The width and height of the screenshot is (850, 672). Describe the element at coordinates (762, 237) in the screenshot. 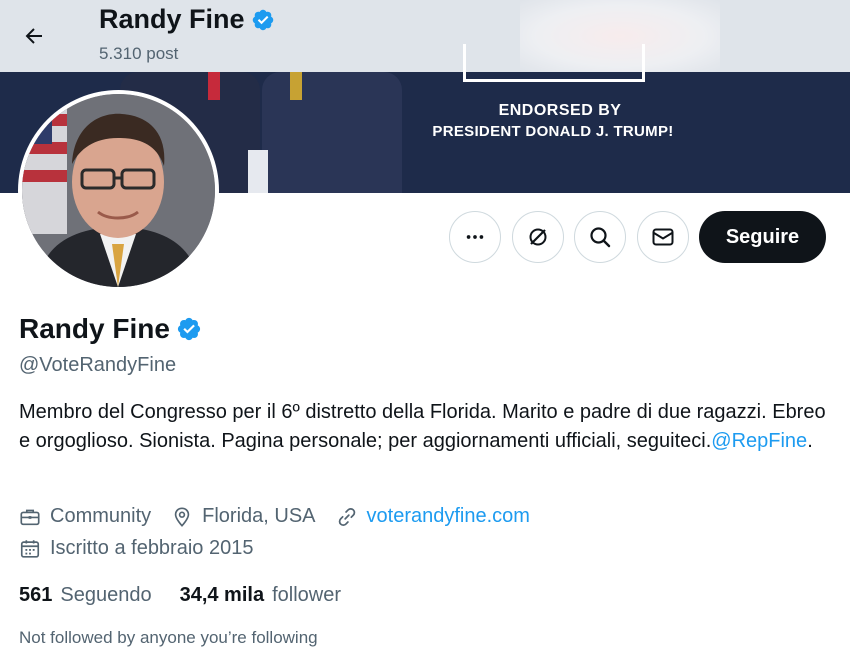

I see `follow-button: Seguire` at that location.